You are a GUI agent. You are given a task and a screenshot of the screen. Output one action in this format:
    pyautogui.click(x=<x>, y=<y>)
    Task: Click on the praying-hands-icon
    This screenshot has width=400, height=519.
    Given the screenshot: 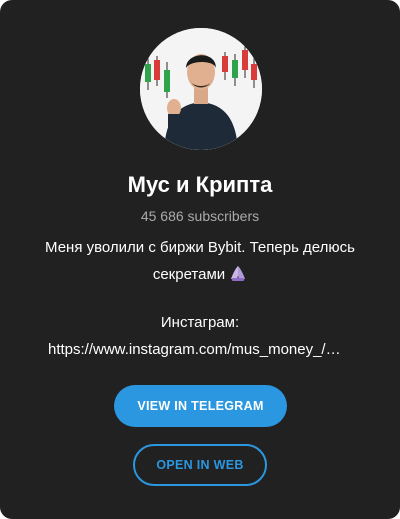 What is the action you would take?
    pyautogui.click(x=238, y=272)
    